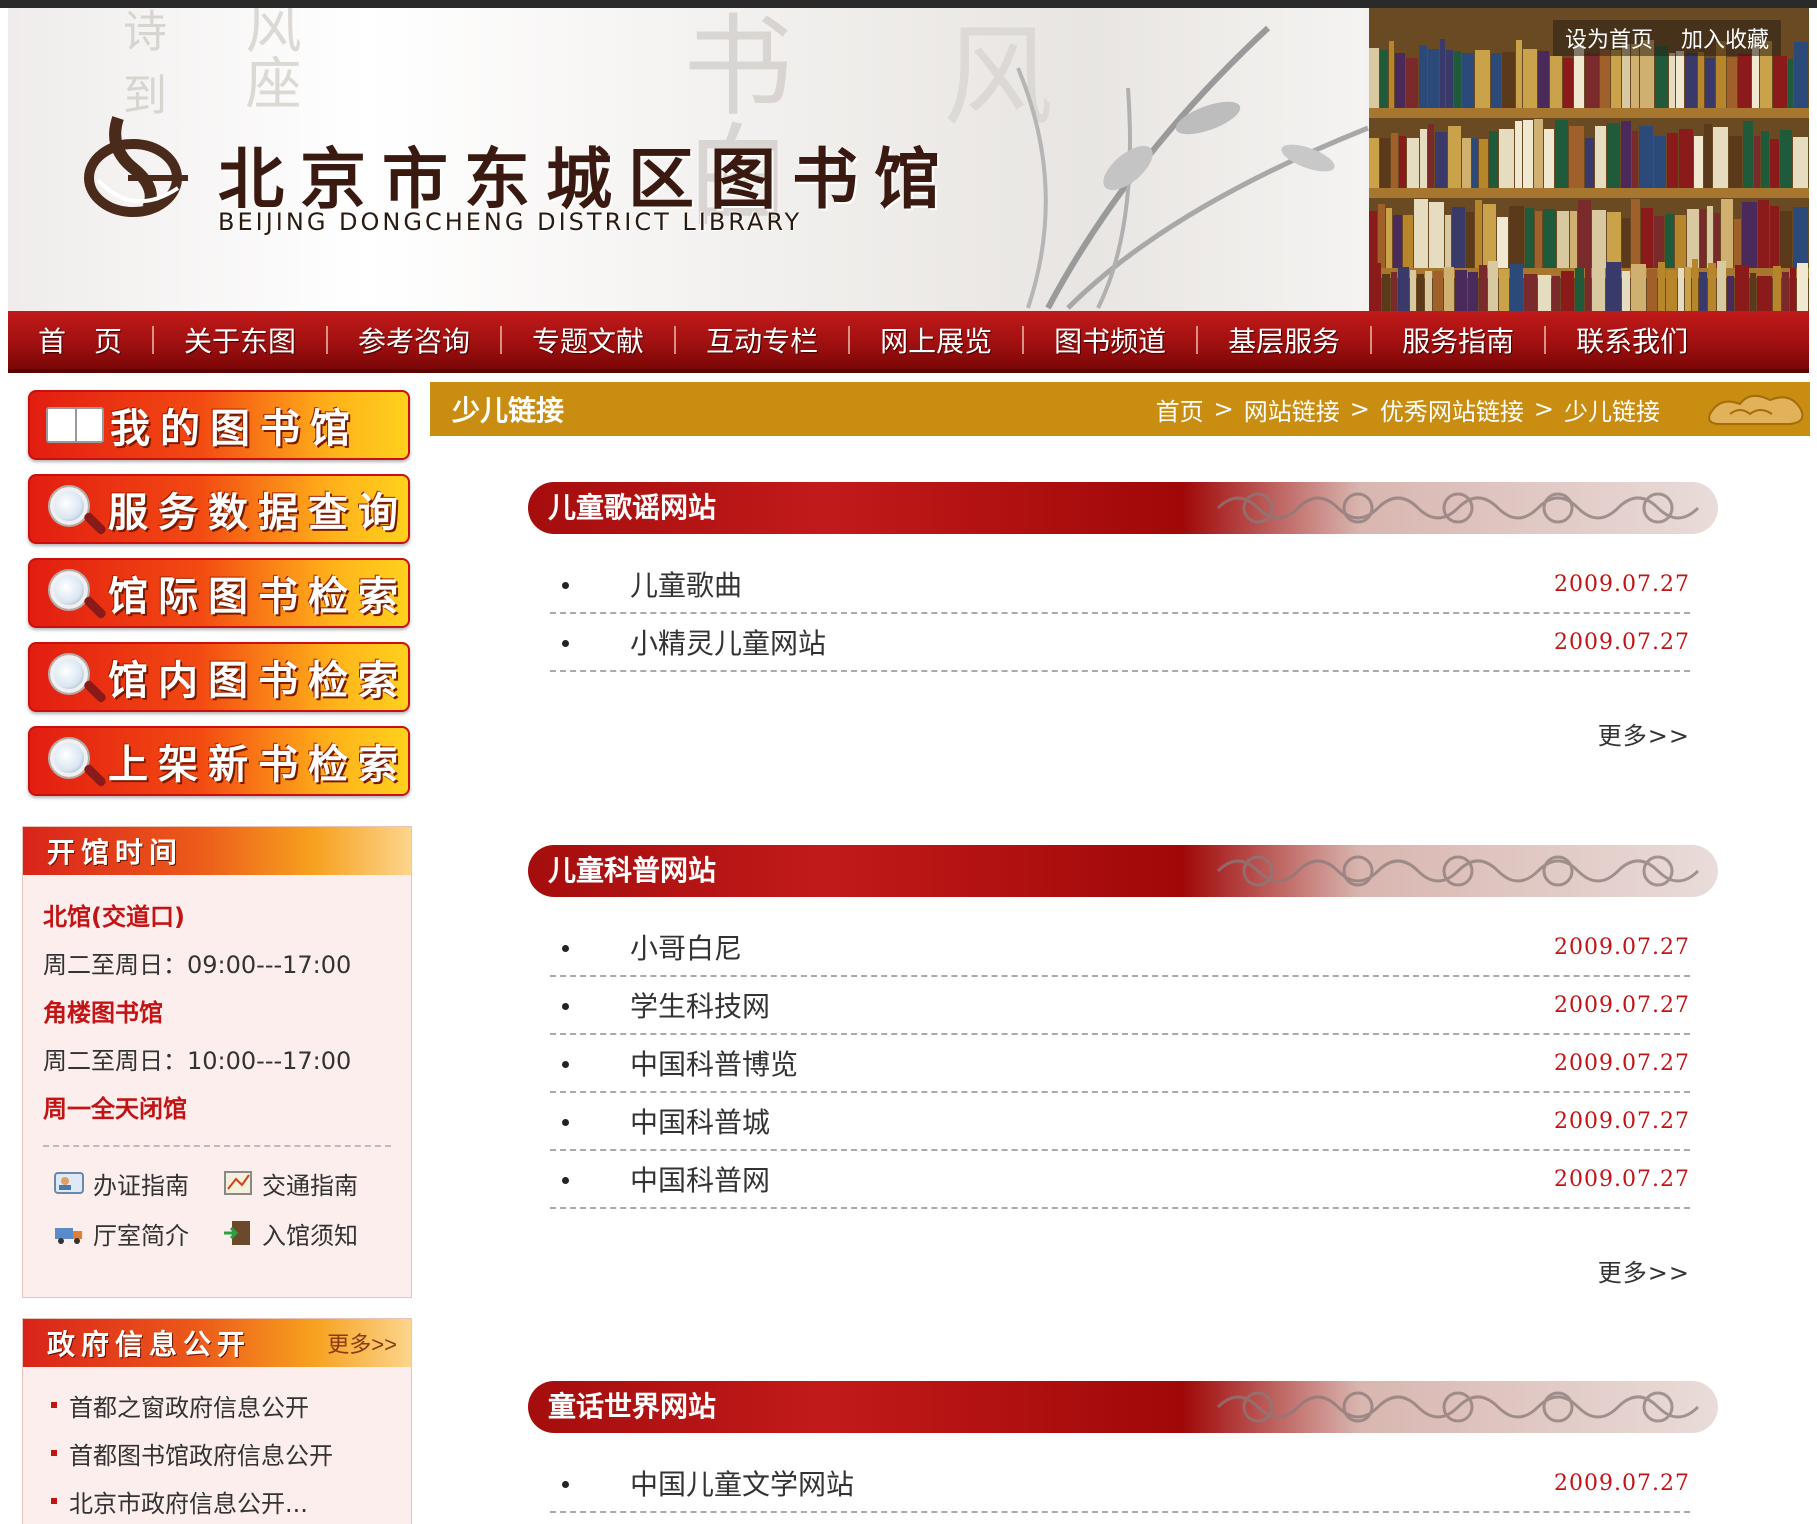  Describe the element at coordinates (1123, 1407) in the screenshot. I see `section-header: 童话世界网站` at that location.